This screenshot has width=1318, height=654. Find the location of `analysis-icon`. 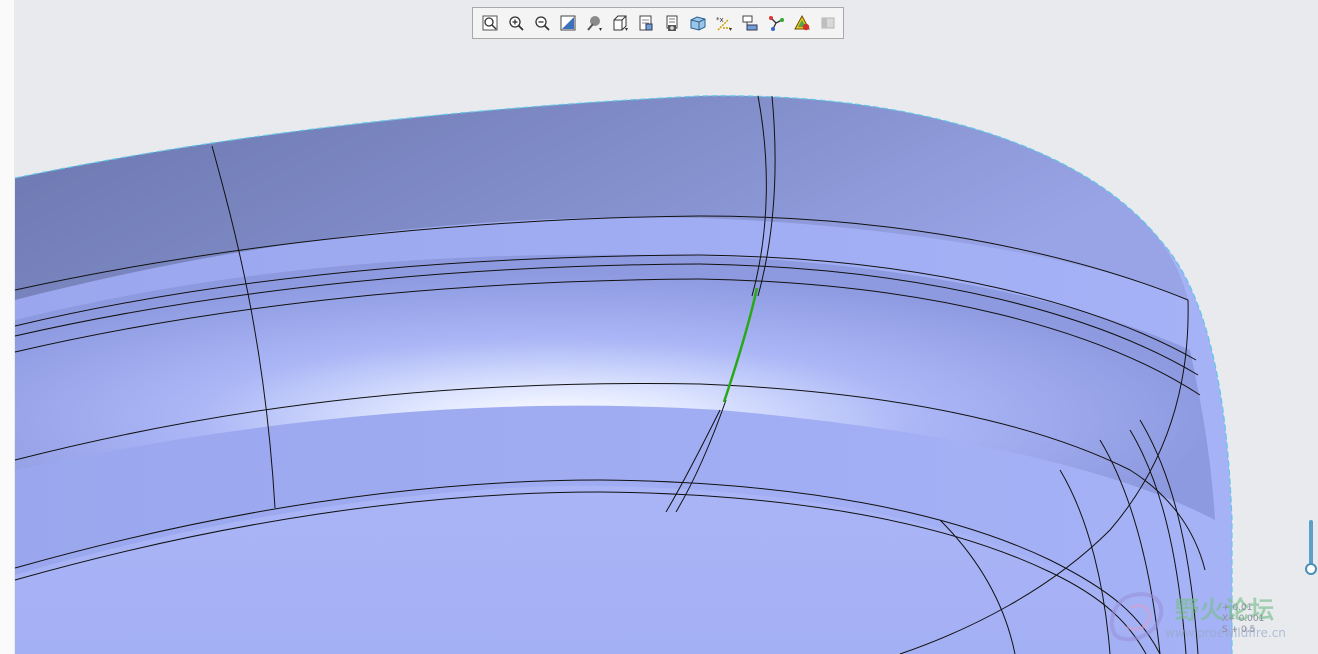

analysis-icon is located at coordinates (802, 22).